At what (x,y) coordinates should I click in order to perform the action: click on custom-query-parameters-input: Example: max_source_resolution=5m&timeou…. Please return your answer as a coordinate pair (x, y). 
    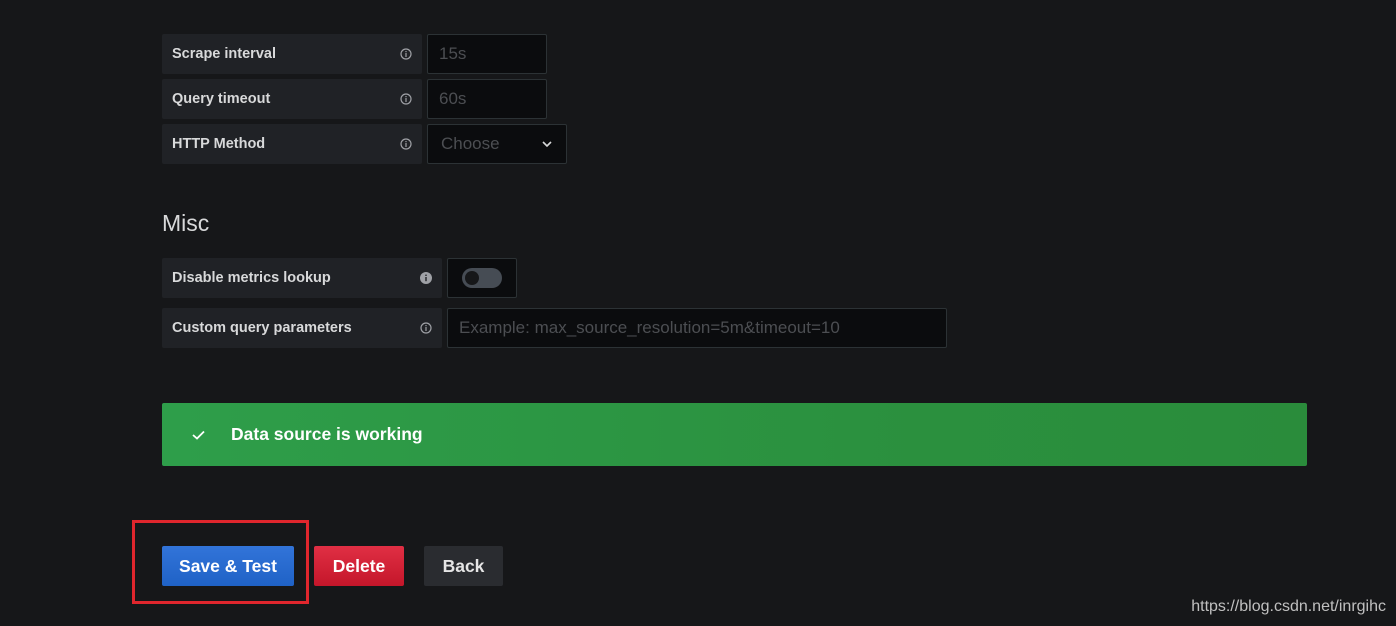
    Looking at the image, I should click on (697, 328).